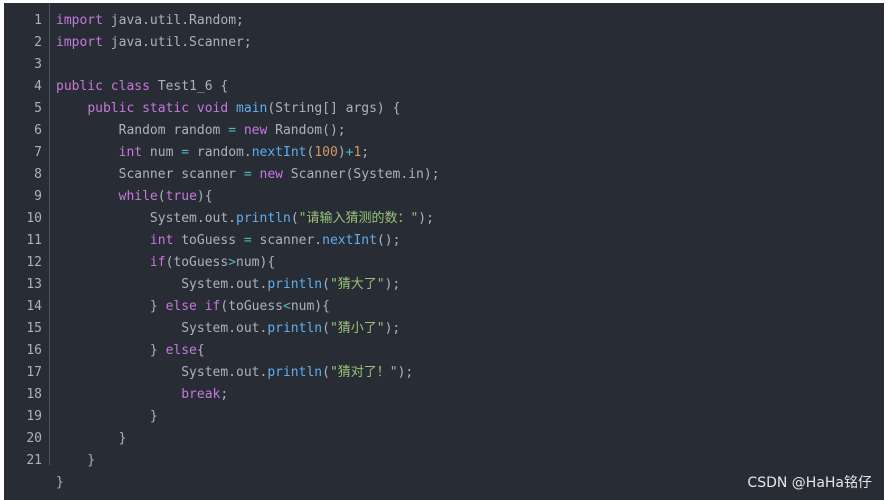  What do you see at coordinates (201, 394) in the screenshot?
I see `code-token: break` at bounding box center [201, 394].